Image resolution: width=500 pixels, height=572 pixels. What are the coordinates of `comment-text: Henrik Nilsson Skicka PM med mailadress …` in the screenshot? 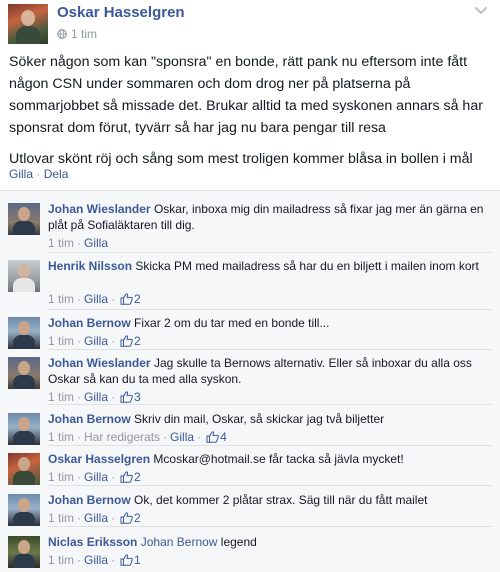 It's located at (268, 266).